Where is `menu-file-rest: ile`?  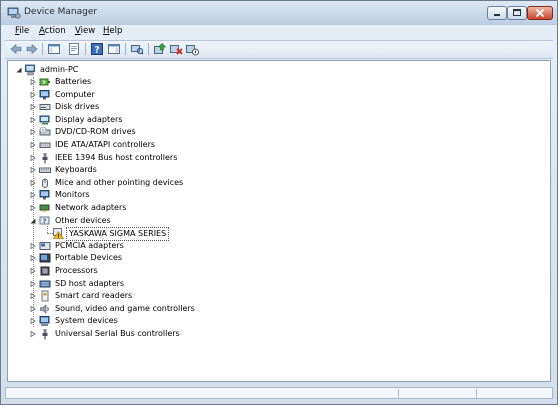 menu-file-rest: ile is located at coordinates (24, 31).